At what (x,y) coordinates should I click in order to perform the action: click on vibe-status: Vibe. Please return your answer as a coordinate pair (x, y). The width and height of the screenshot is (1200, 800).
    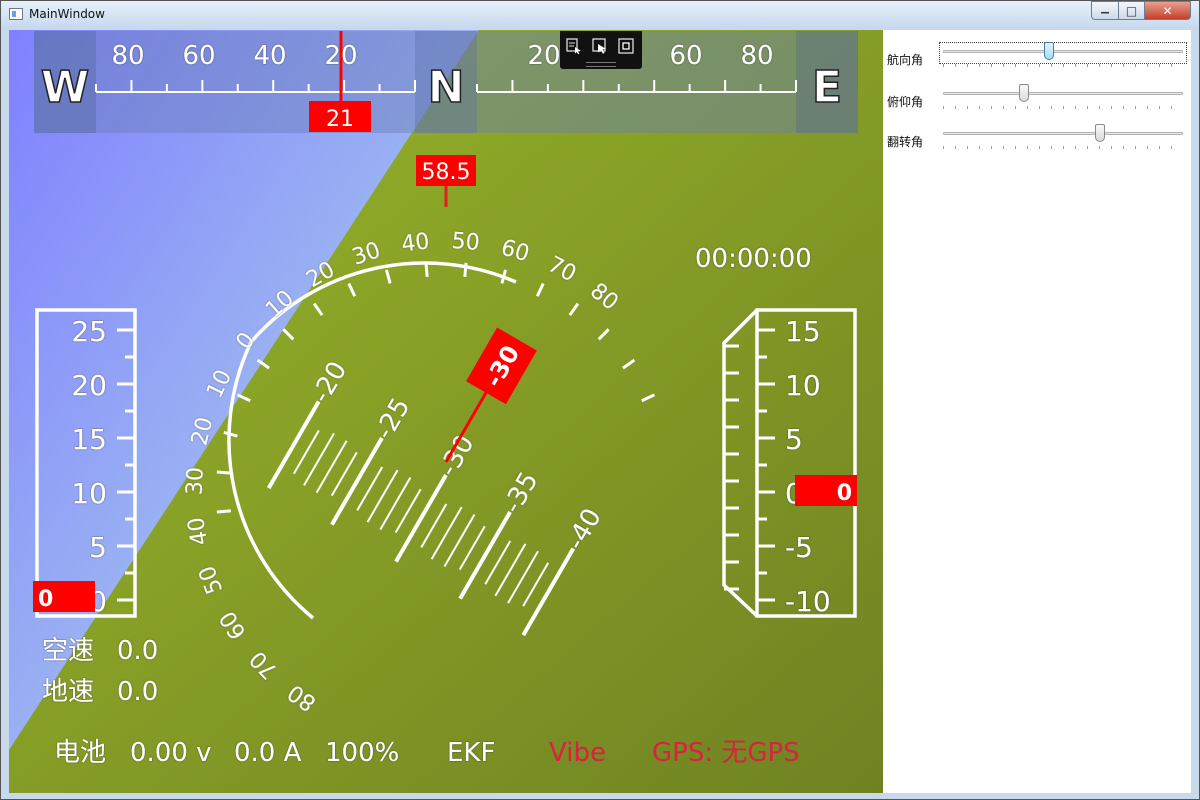
    Looking at the image, I should click on (577, 753).